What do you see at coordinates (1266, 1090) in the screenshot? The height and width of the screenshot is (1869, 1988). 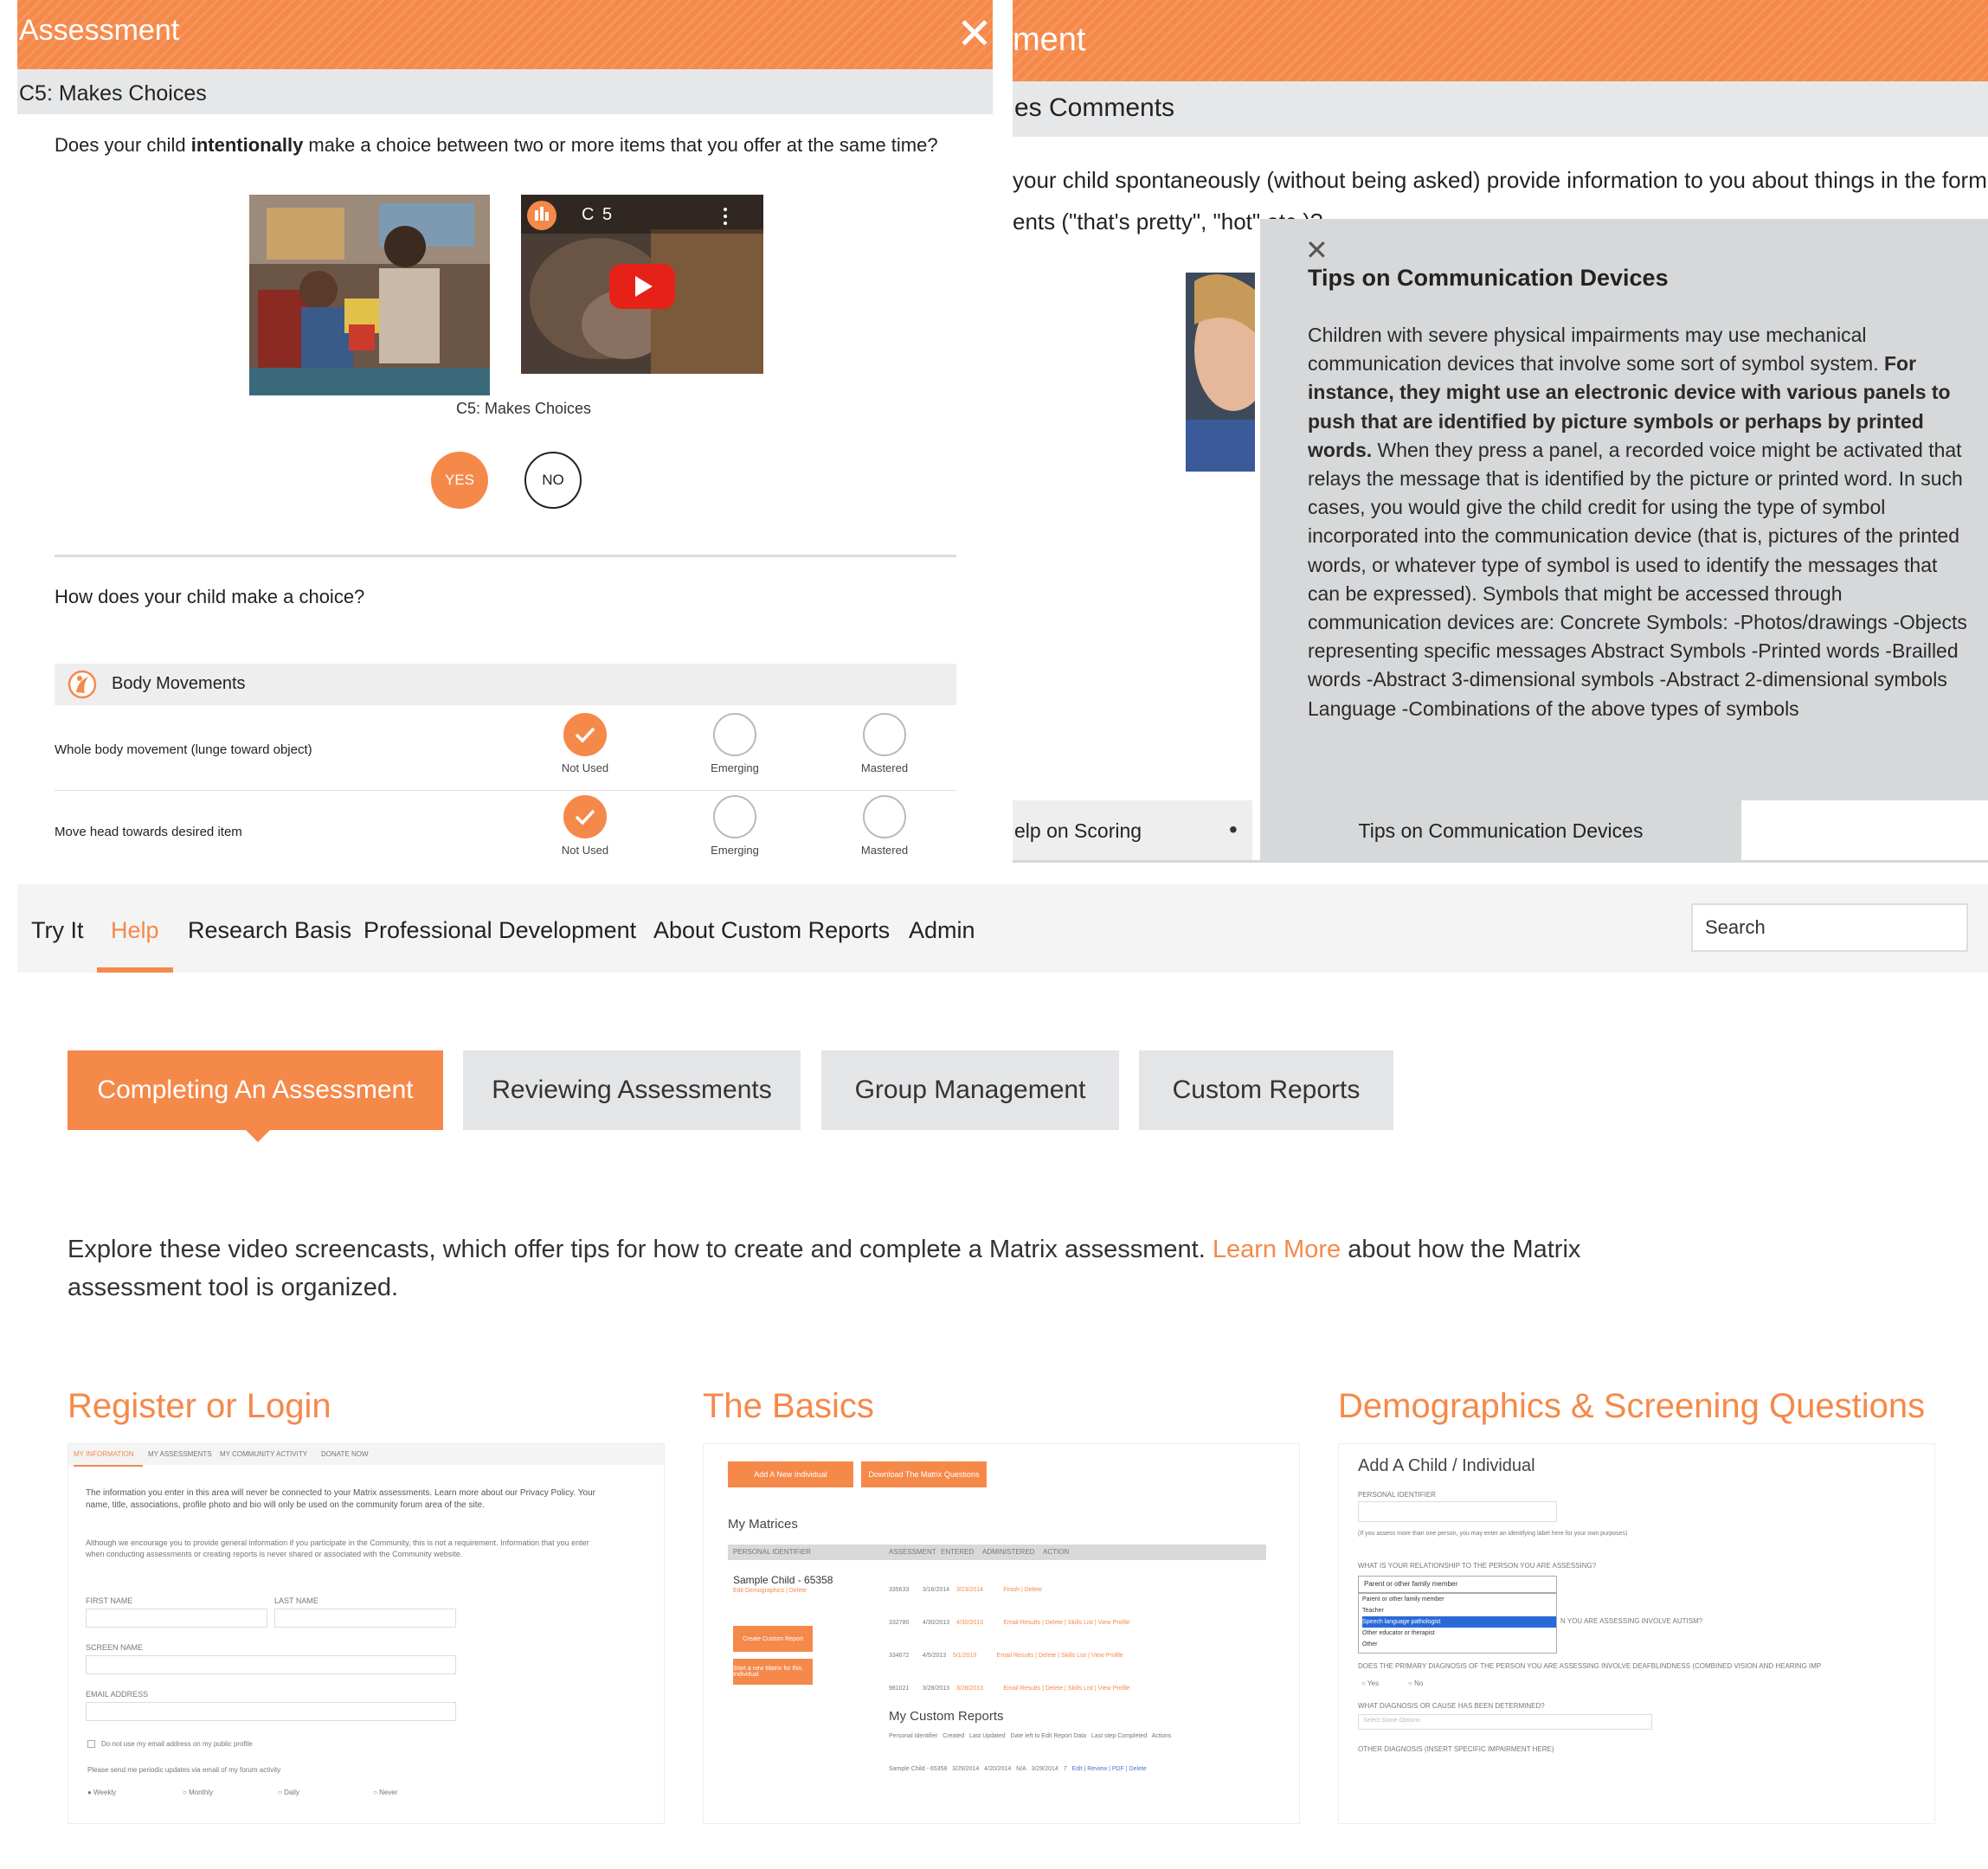 I see `tab-custom-reports: Custom Reports` at bounding box center [1266, 1090].